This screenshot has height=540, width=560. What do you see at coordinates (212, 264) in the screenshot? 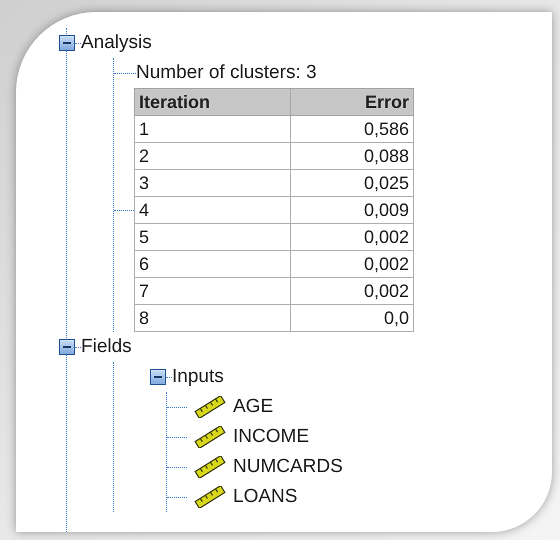
I see `table-cell: 6` at bounding box center [212, 264].